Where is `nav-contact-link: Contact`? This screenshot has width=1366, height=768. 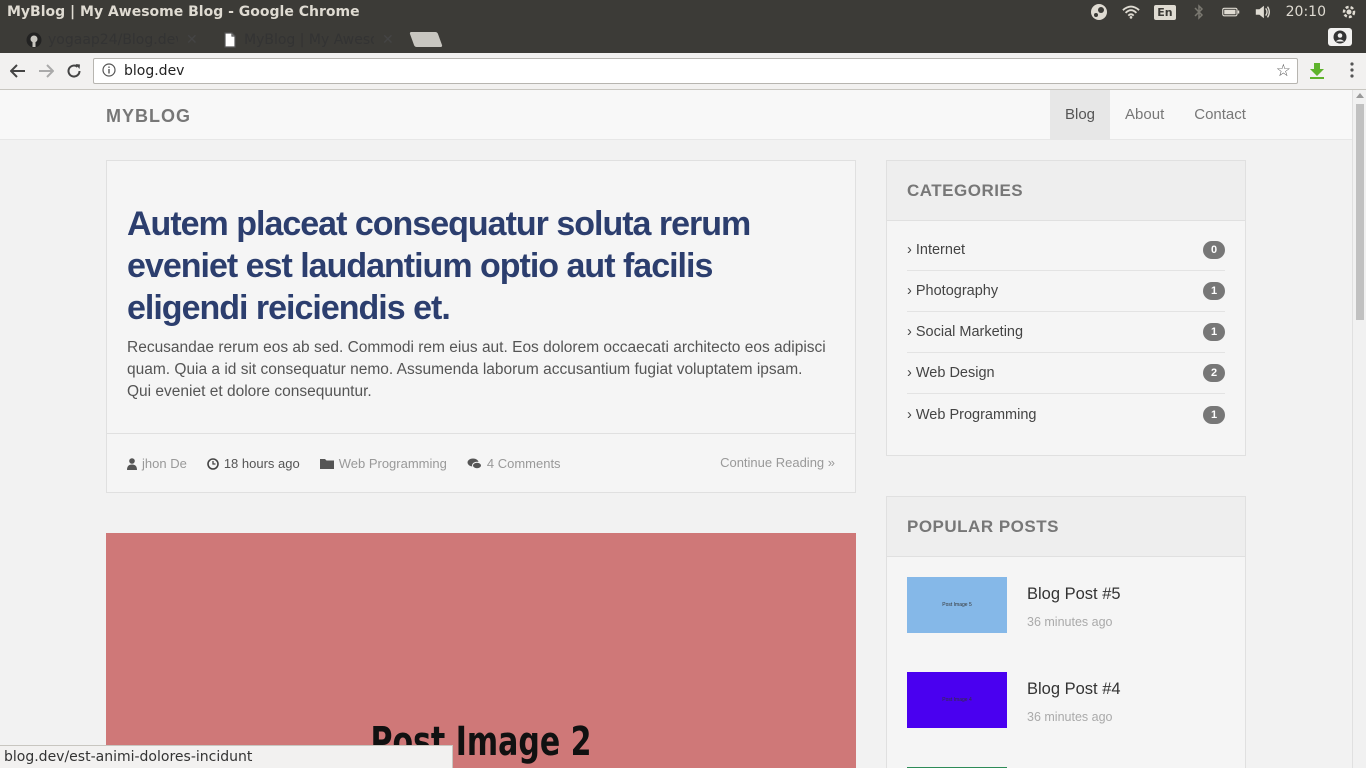
nav-contact-link: Contact is located at coordinates (1220, 115).